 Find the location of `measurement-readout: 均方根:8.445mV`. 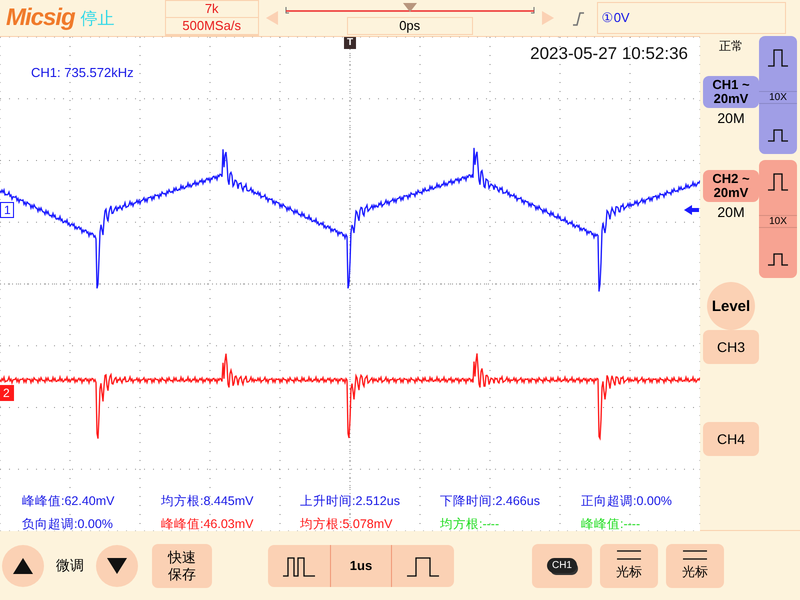

measurement-readout: 均方根:8.445mV is located at coordinates (208, 501).